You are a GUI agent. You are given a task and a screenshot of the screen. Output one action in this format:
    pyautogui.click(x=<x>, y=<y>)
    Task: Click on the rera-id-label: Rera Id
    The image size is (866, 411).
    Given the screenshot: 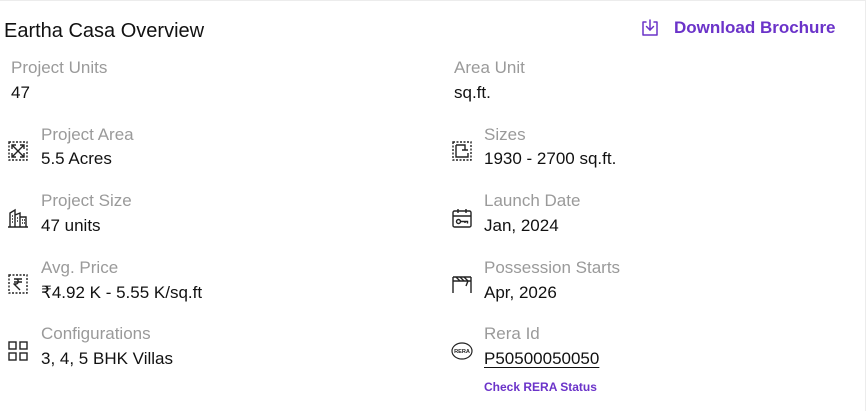 What is the action you would take?
    pyautogui.click(x=512, y=333)
    